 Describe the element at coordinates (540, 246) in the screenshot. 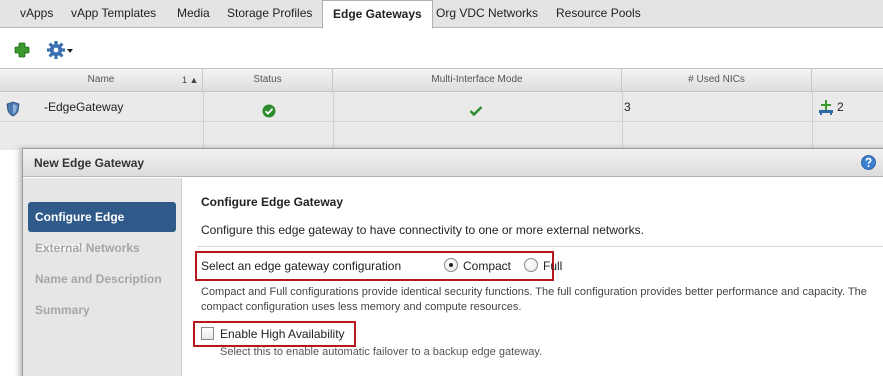

I see `divider` at that location.